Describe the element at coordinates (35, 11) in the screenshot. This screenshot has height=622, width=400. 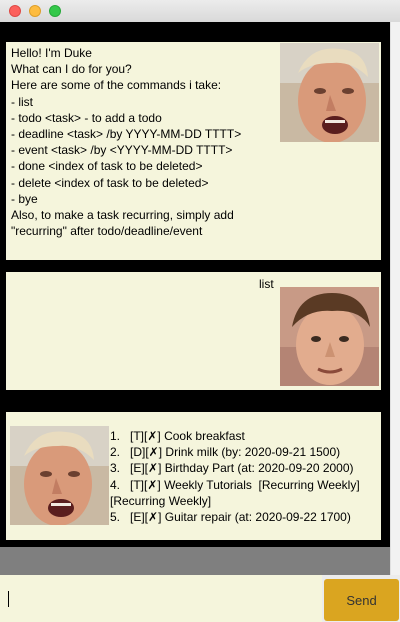
I see `minimize-window-button` at that location.